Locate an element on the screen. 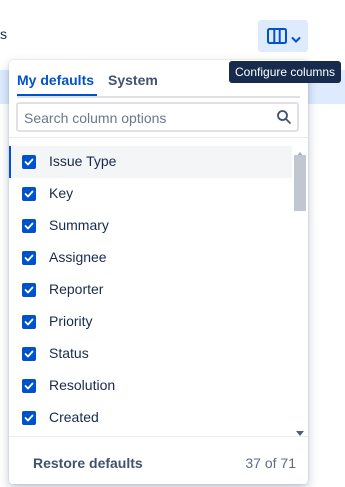  column-label: Issue Type is located at coordinates (83, 161).